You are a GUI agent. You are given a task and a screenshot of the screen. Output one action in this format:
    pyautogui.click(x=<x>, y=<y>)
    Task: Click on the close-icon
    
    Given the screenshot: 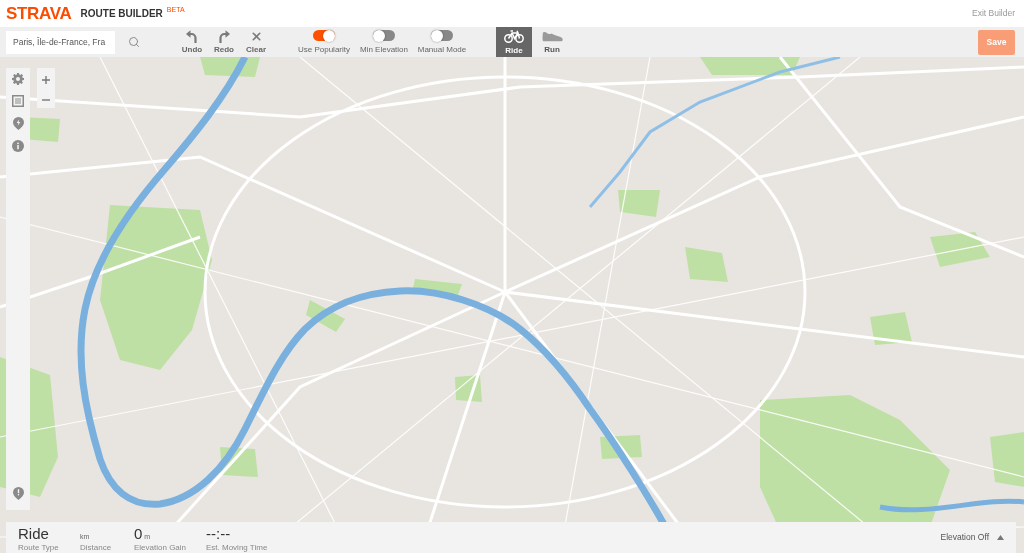 What is the action you would take?
    pyautogui.click(x=256, y=36)
    